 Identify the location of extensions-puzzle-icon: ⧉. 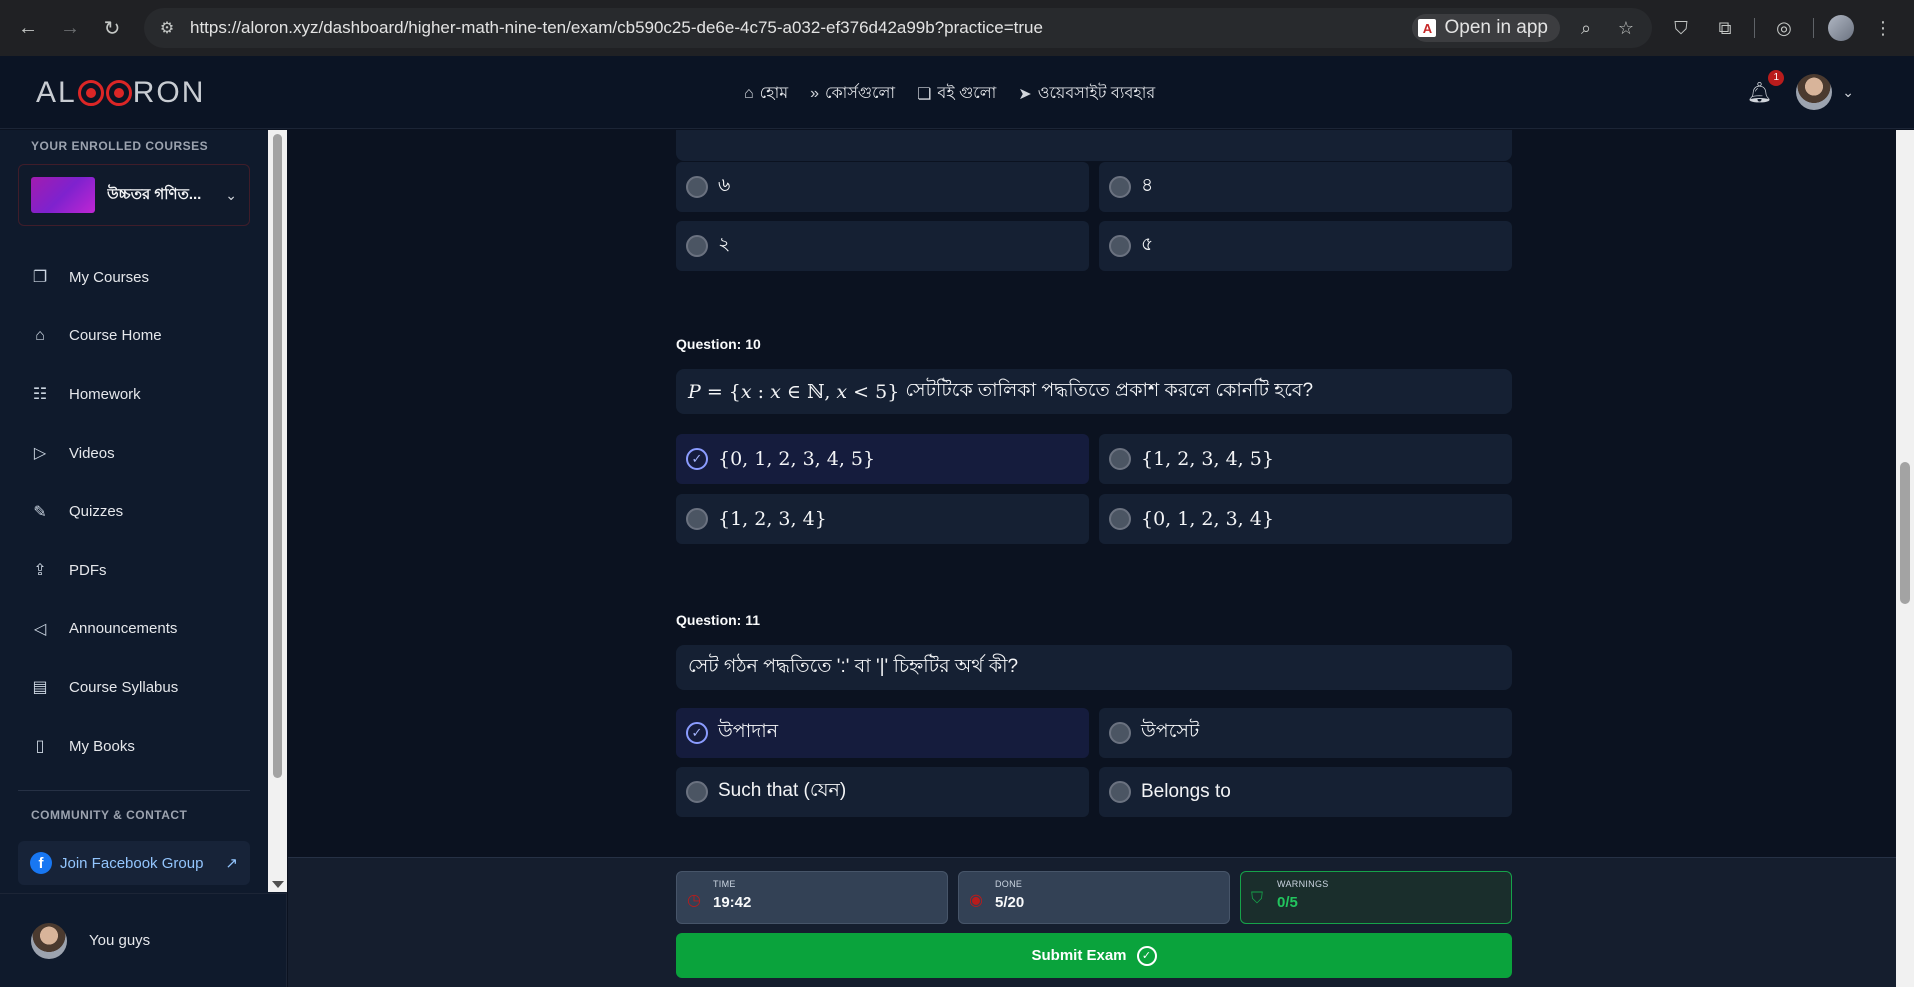
(1725, 28).